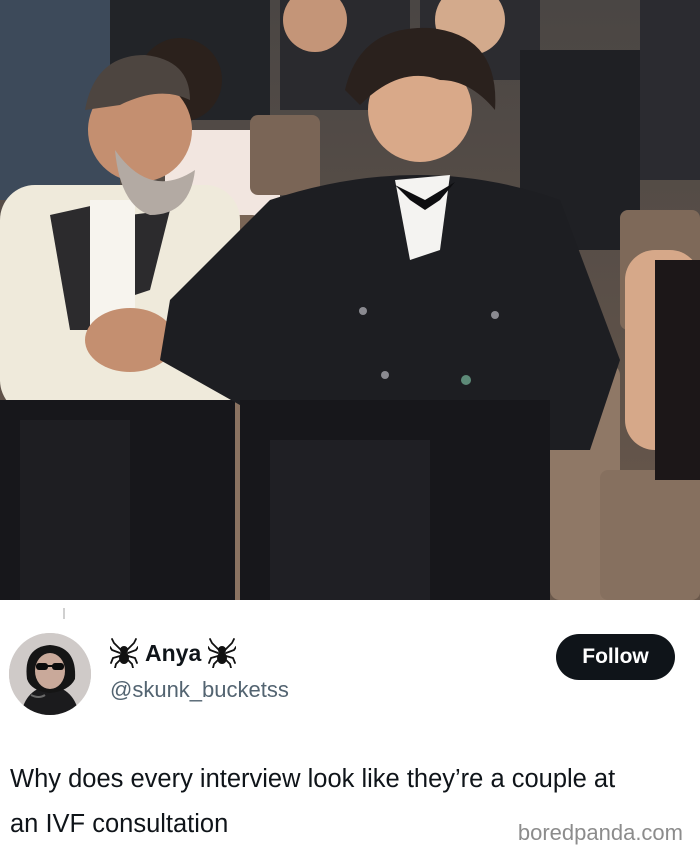  I want to click on avatar, so click(50, 674).